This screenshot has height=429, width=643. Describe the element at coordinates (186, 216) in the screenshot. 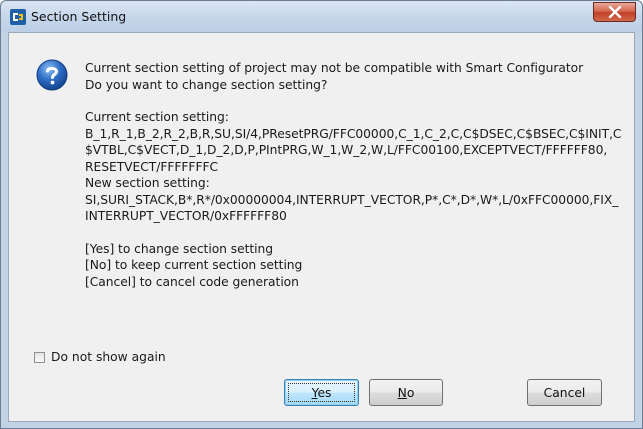

I see `new-setting-line: INTERRUPT_VECTOR/0xFFFFFF80` at that location.